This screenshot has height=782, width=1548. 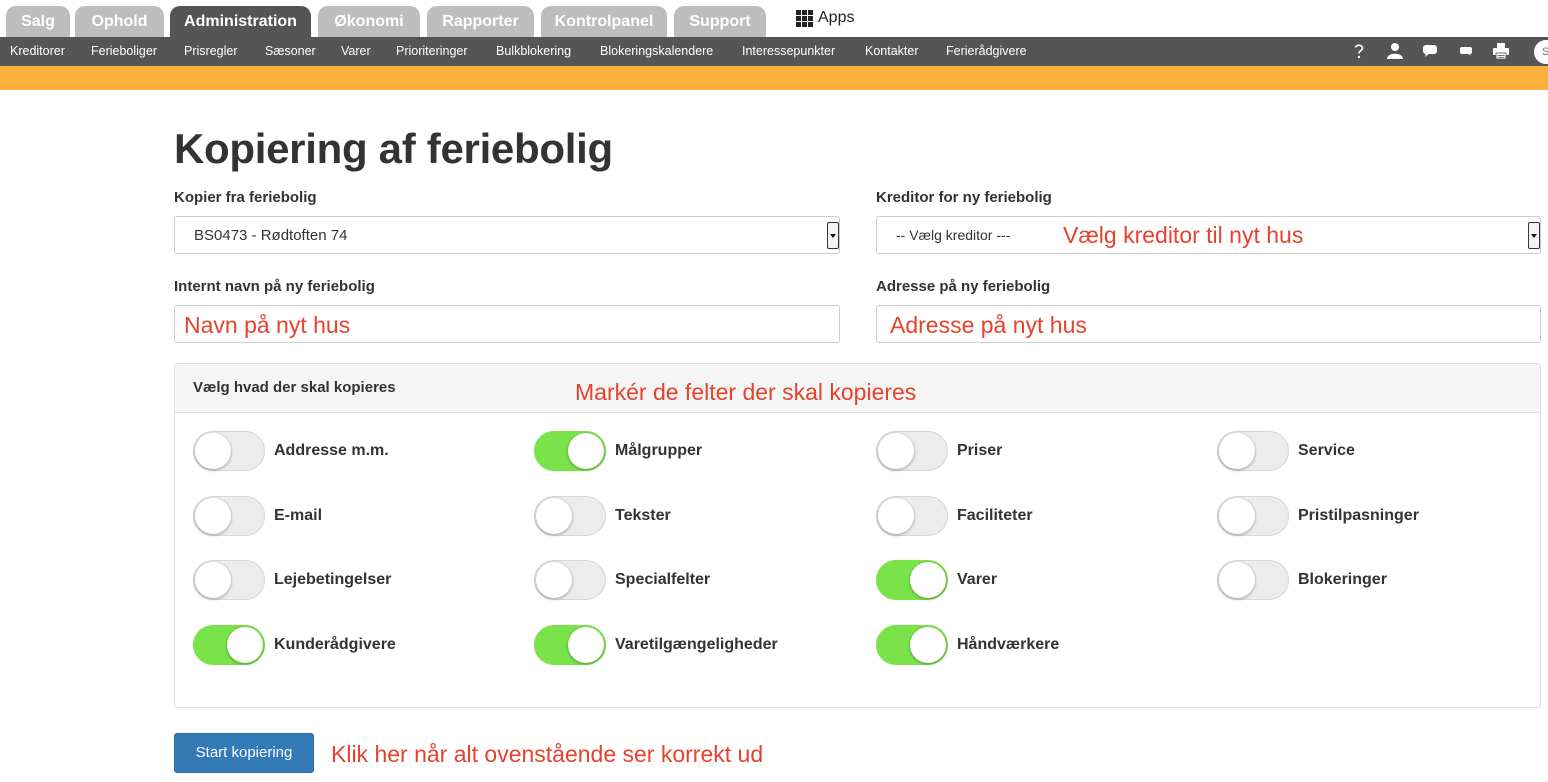 I want to click on start-copy-button: Start kopiering, so click(x=244, y=753).